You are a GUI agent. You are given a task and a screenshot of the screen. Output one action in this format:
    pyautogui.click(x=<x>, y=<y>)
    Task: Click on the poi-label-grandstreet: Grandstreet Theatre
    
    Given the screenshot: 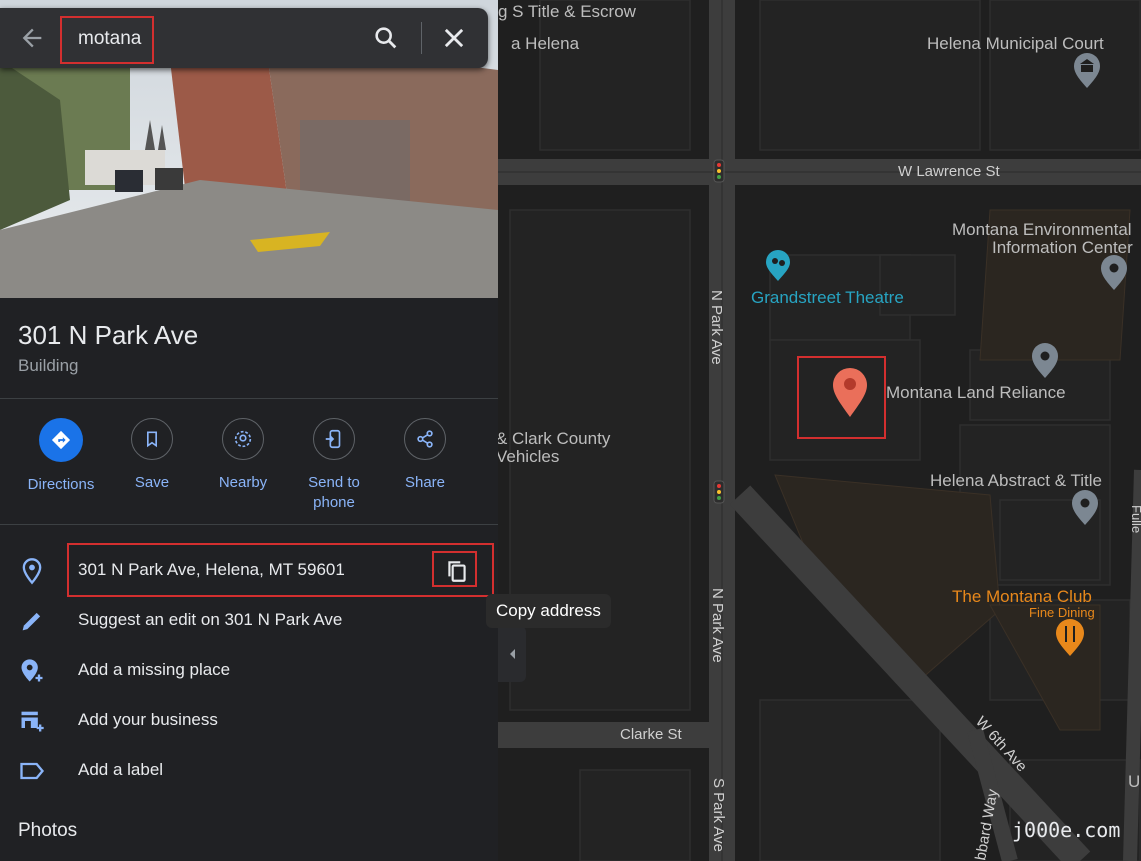 What is the action you would take?
    pyautogui.click(x=827, y=297)
    